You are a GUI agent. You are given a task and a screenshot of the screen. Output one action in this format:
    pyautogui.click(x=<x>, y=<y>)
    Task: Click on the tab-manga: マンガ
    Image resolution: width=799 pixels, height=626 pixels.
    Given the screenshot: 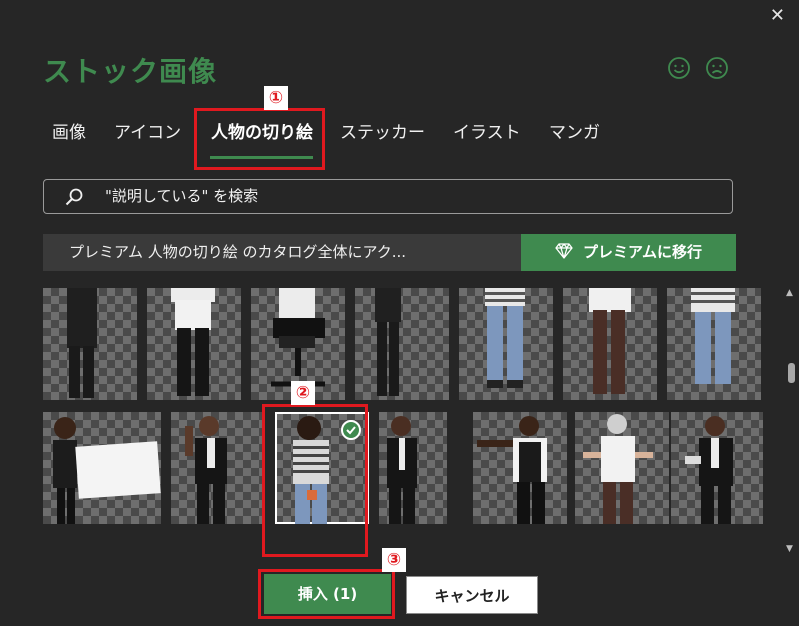 What is the action you would take?
    pyautogui.click(x=574, y=133)
    